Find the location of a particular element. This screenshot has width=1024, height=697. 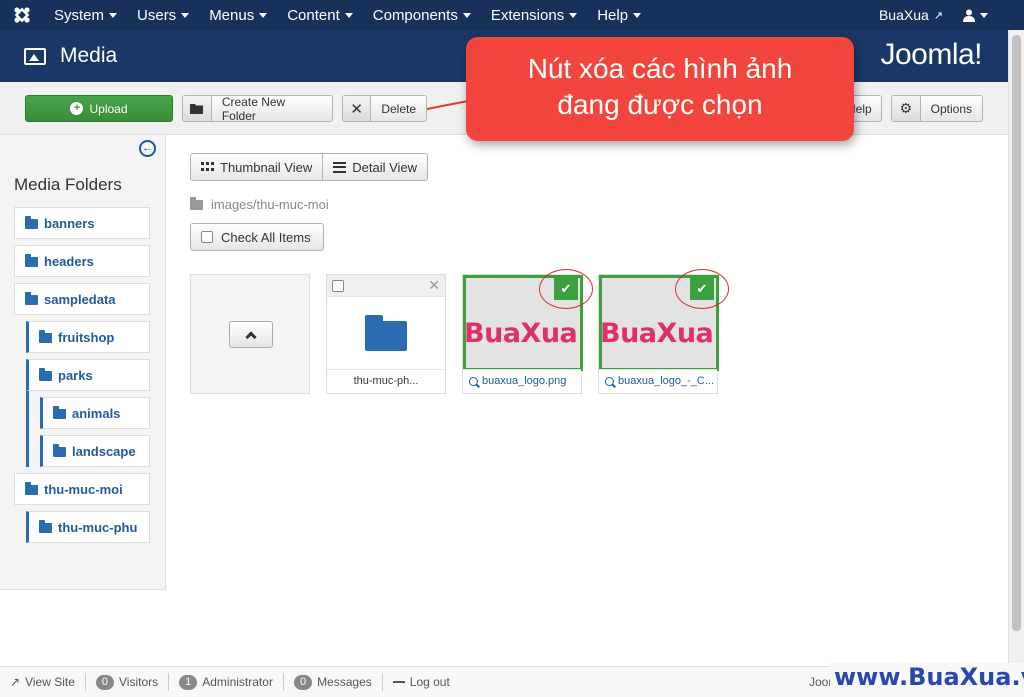

user-menu is located at coordinates (988, 15).